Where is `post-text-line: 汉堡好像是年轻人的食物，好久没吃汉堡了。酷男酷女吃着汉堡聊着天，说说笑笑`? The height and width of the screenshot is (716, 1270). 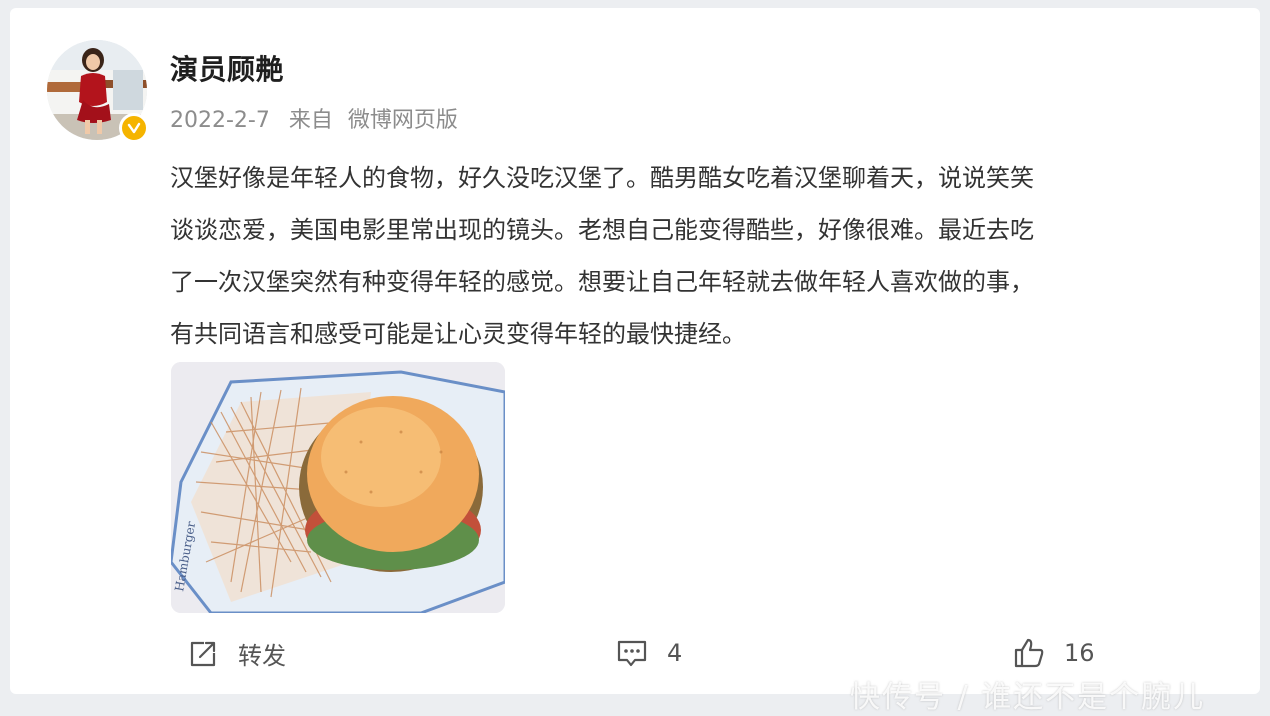
post-text-line: 汉堡好像是年轻人的食物，好久没吃汉堡了。酷男酷女吃着汉堡聊着天，说说笑笑 is located at coordinates (602, 178).